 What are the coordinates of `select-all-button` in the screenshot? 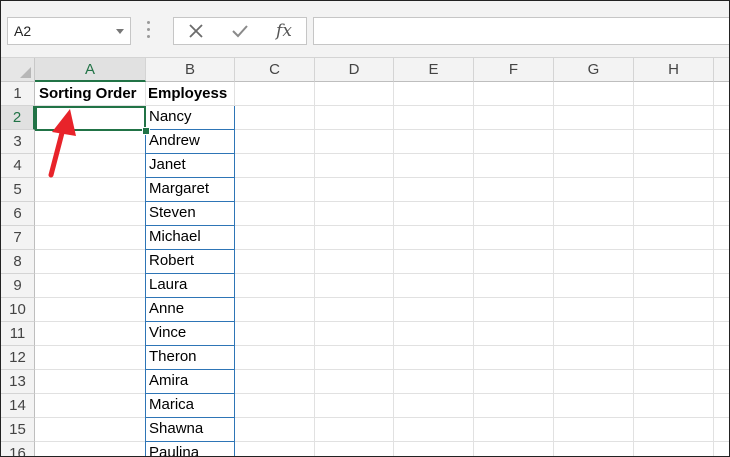 It's located at (18, 70).